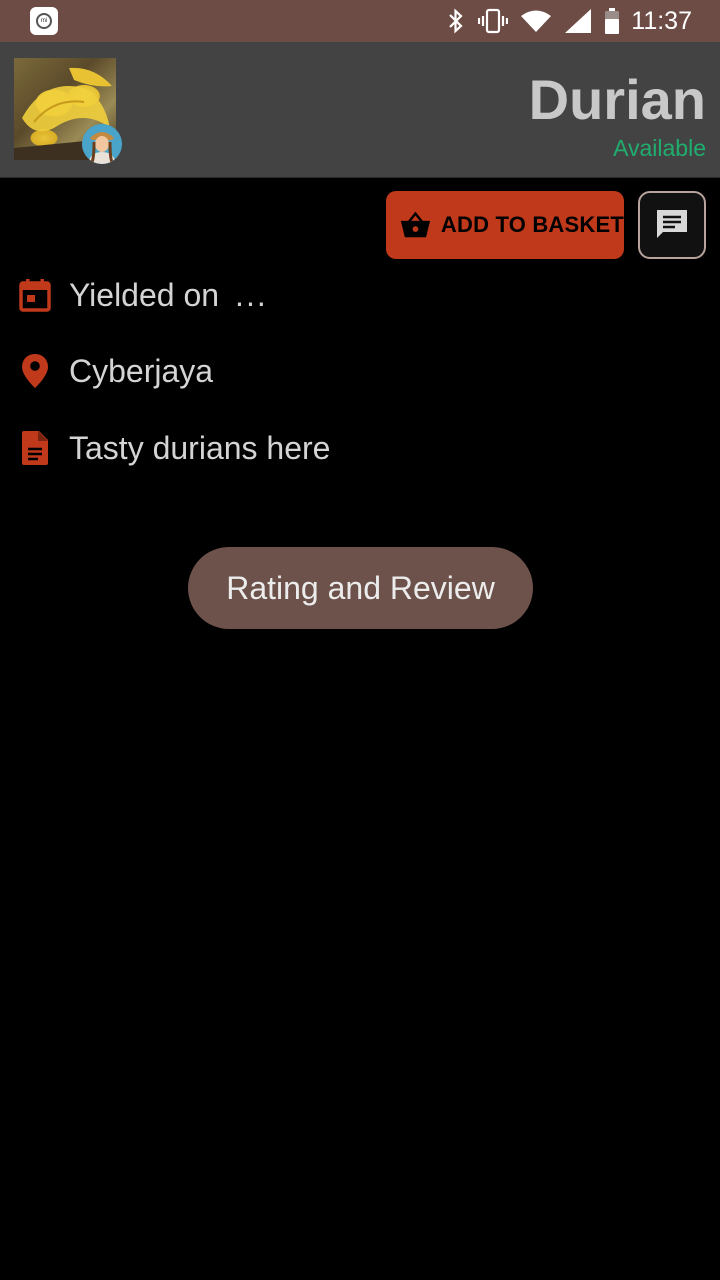  Describe the element at coordinates (35, 295) in the screenshot. I see `calendar-icon` at that location.